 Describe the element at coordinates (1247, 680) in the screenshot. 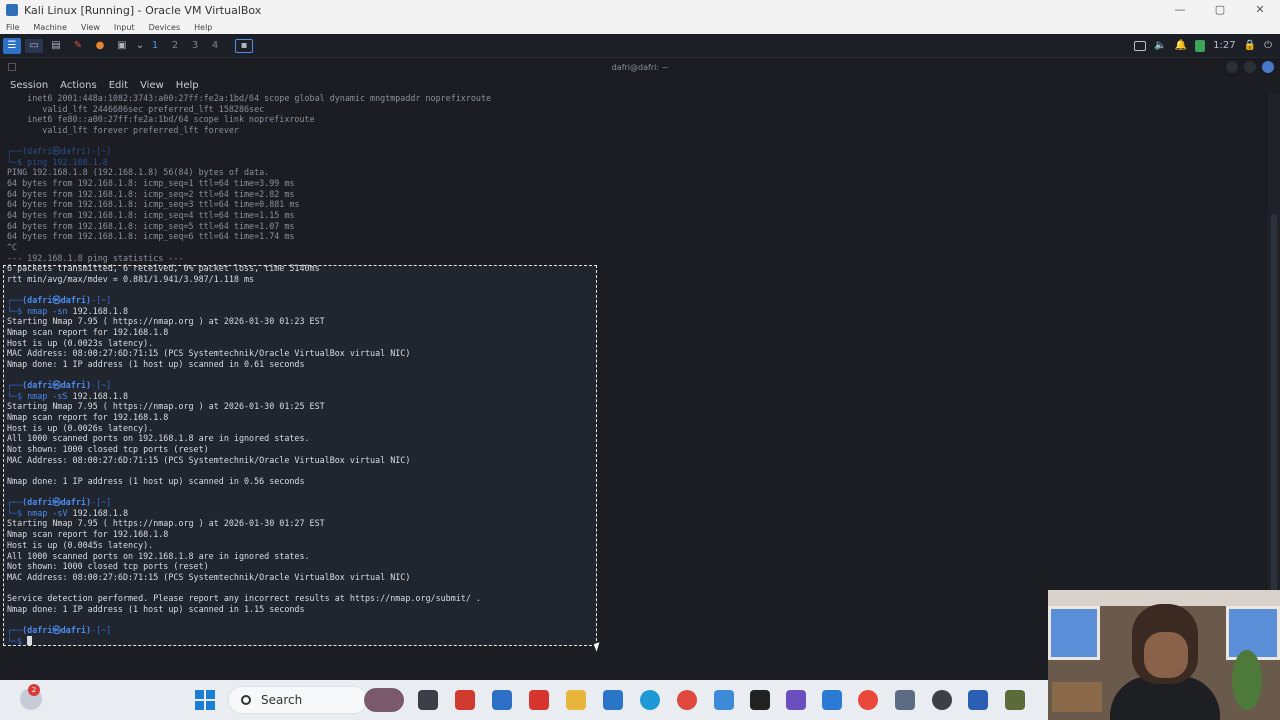

I see `webcam-plant` at that location.